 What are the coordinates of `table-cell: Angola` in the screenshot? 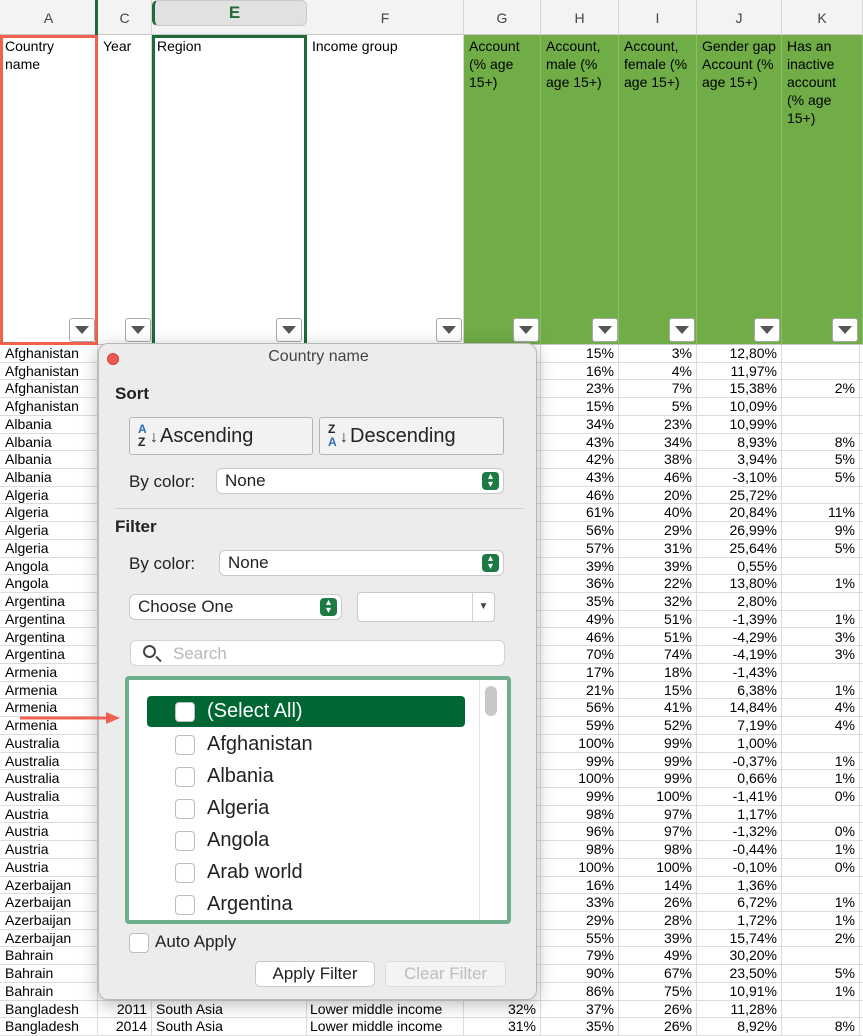 It's located at (49, 584).